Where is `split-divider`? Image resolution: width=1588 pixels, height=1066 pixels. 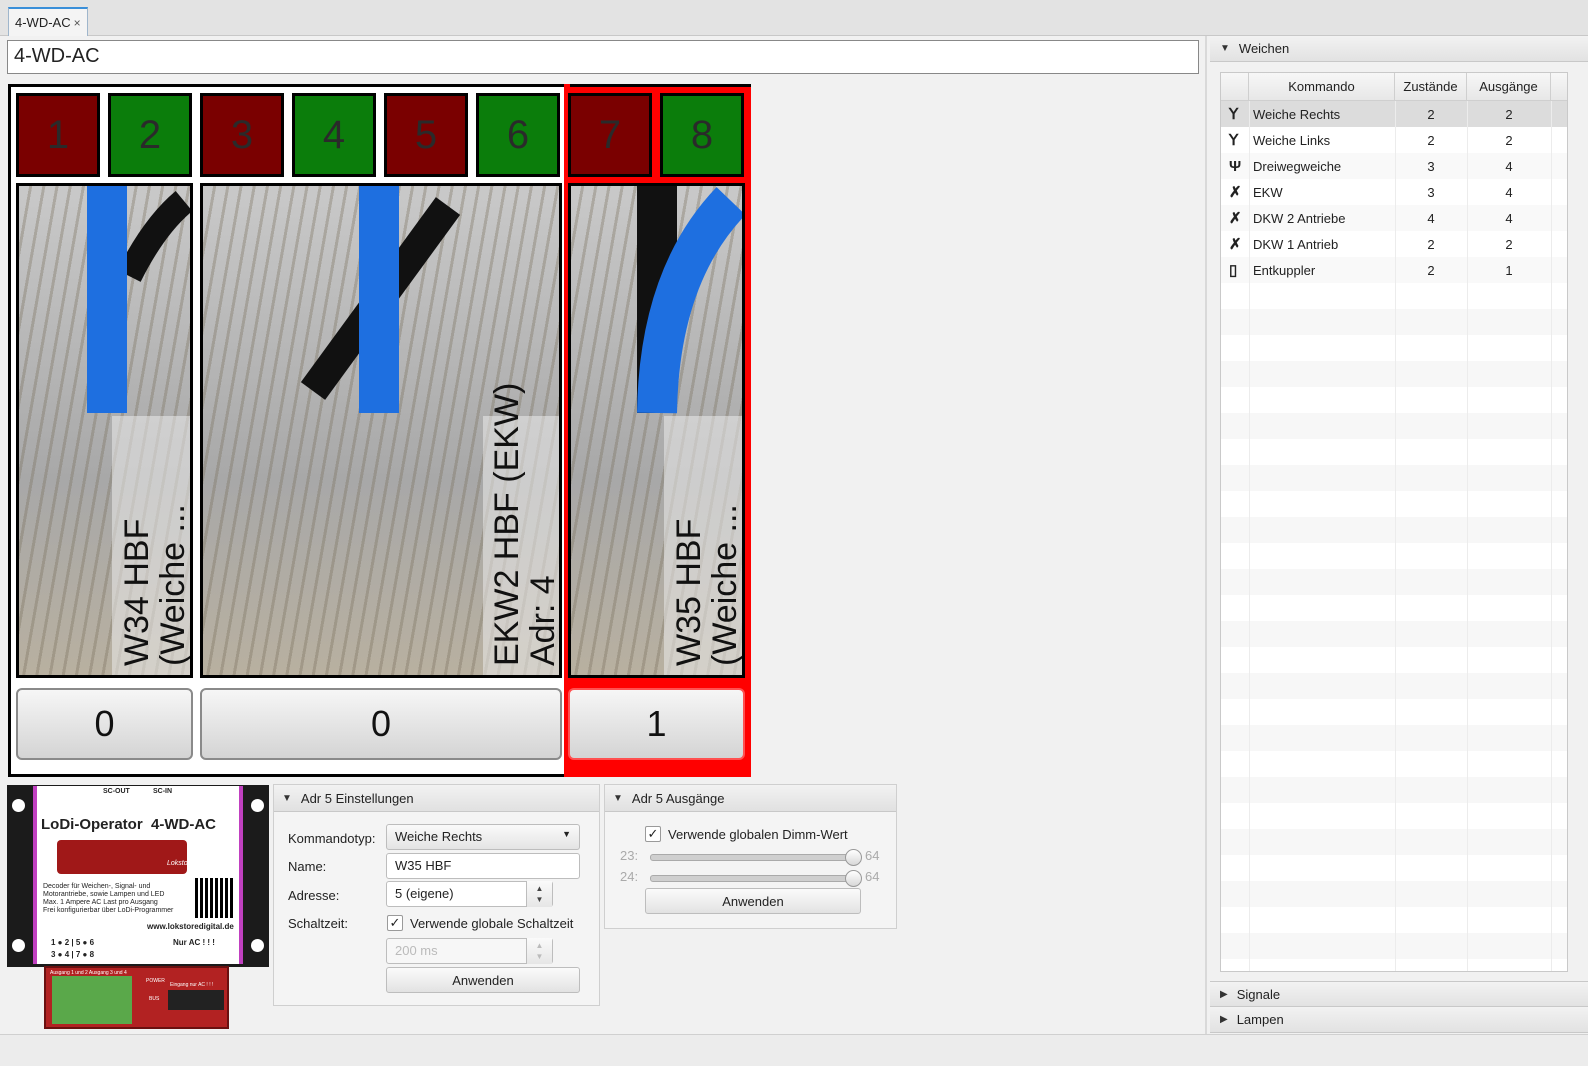
split-divider is located at coordinates (1206, 536).